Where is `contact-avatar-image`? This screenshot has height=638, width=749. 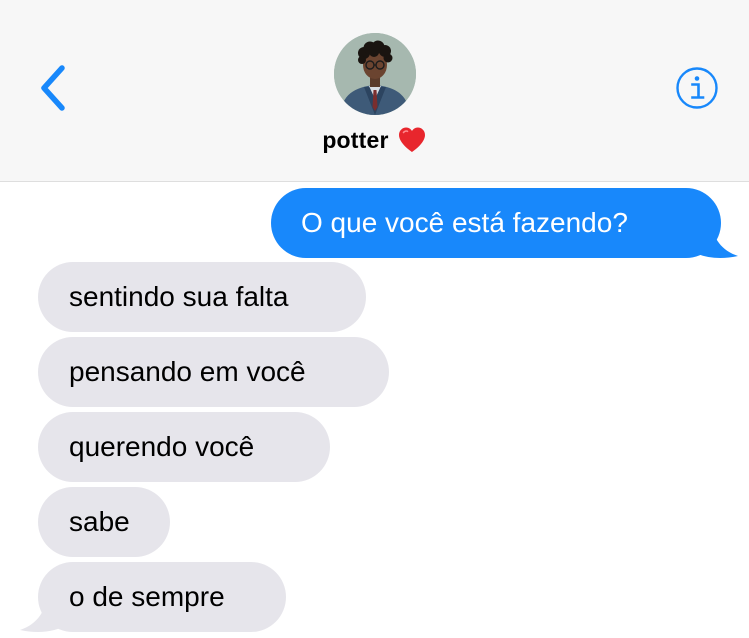 contact-avatar-image is located at coordinates (375, 74).